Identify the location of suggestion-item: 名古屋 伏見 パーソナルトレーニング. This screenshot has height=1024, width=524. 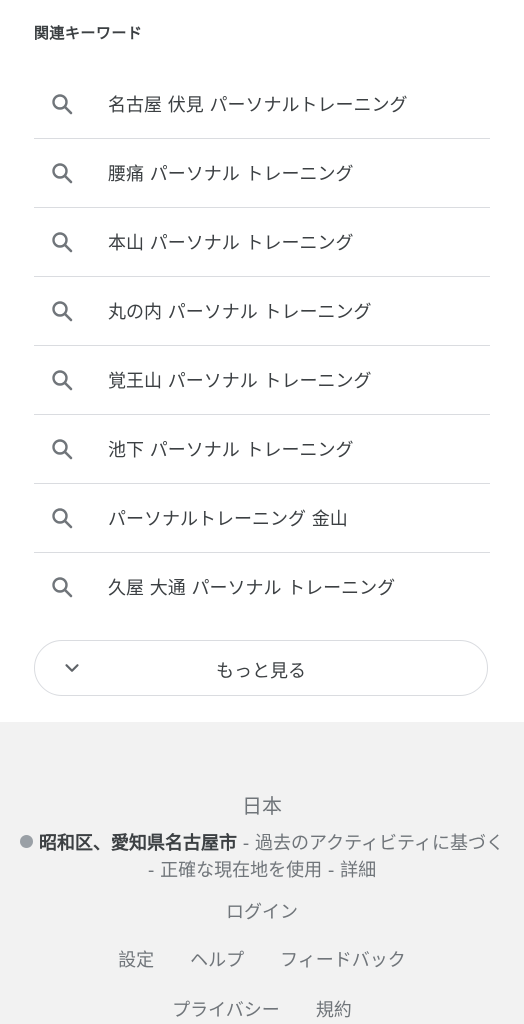
(262, 104).